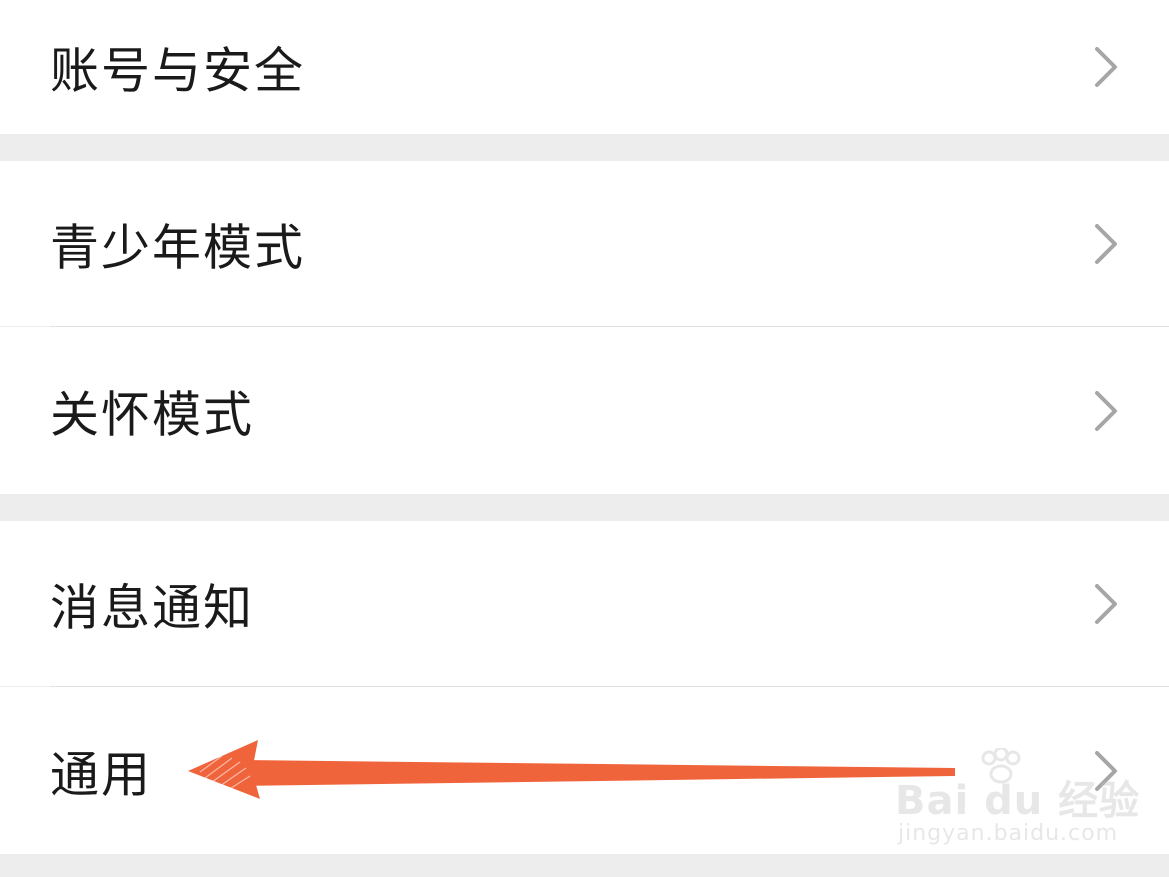  Describe the element at coordinates (152, 607) in the screenshot. I see `settings-item-label: 消息通知` at that location.